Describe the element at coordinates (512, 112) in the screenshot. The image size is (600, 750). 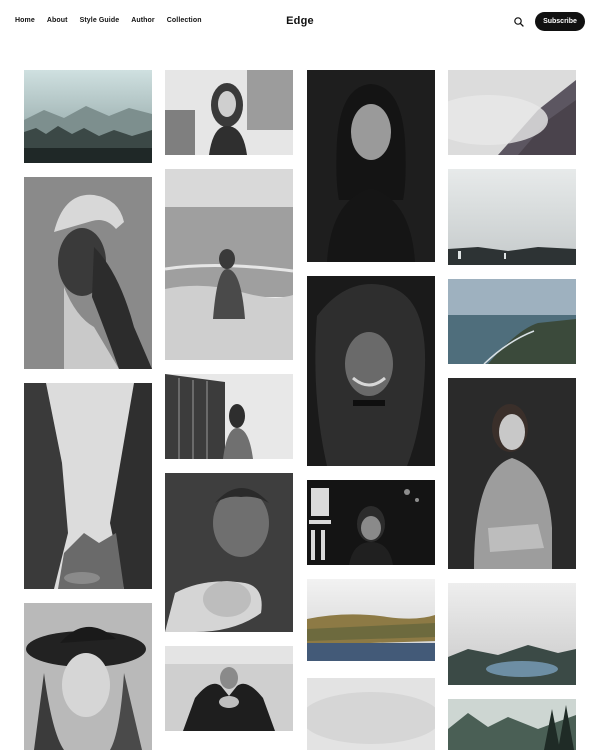
I see `photo-foggy-hillside` at that location.